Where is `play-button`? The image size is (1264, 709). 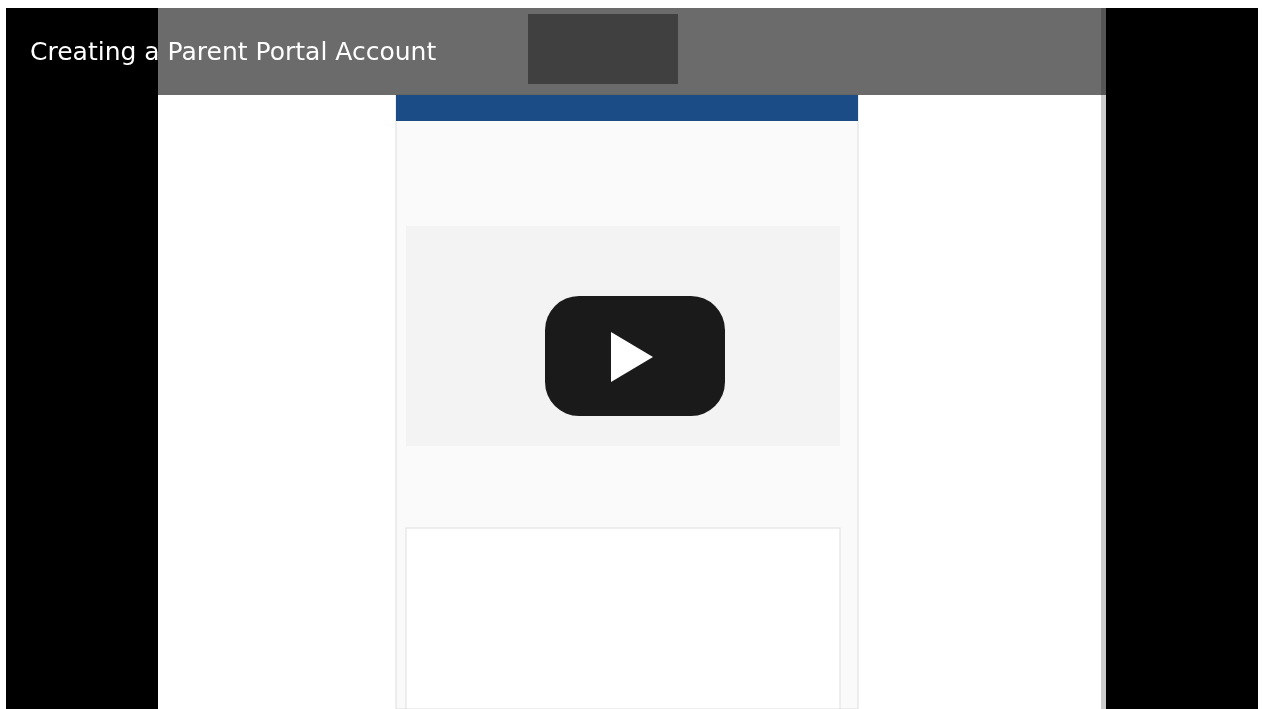
play-button is located at coordinates (635, 356).